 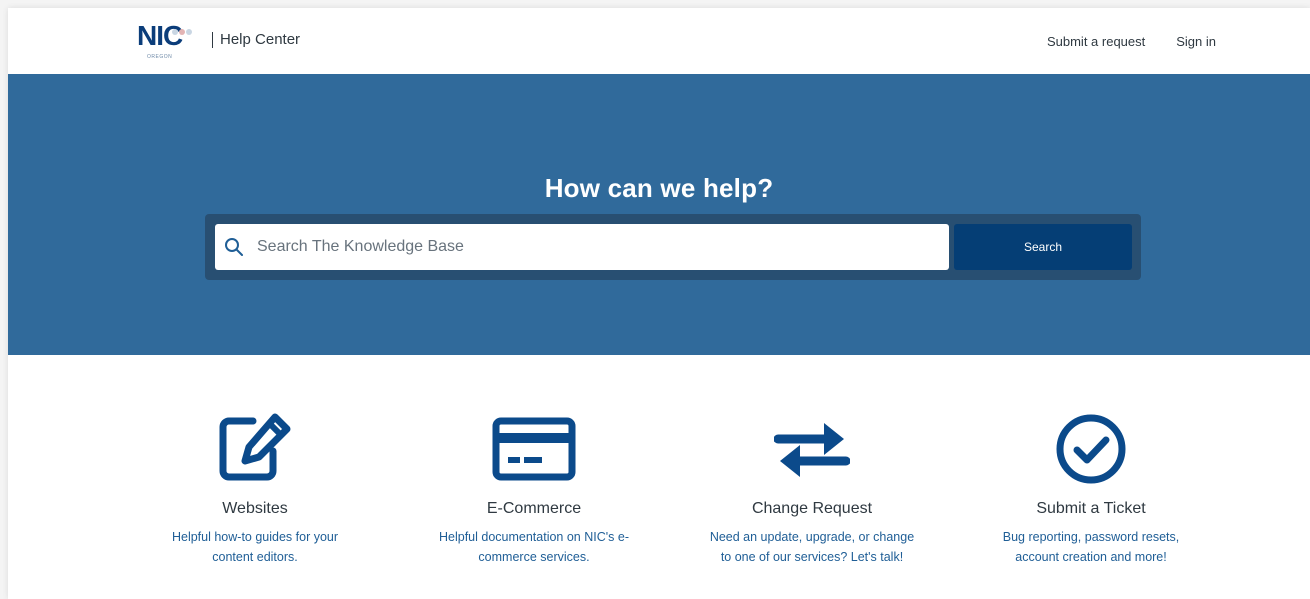 What do you see at coordinates (167, 43) in the screenshot?
I see `nic-oregon-logo: NIC OREGON` at bounding box center [167, 43].